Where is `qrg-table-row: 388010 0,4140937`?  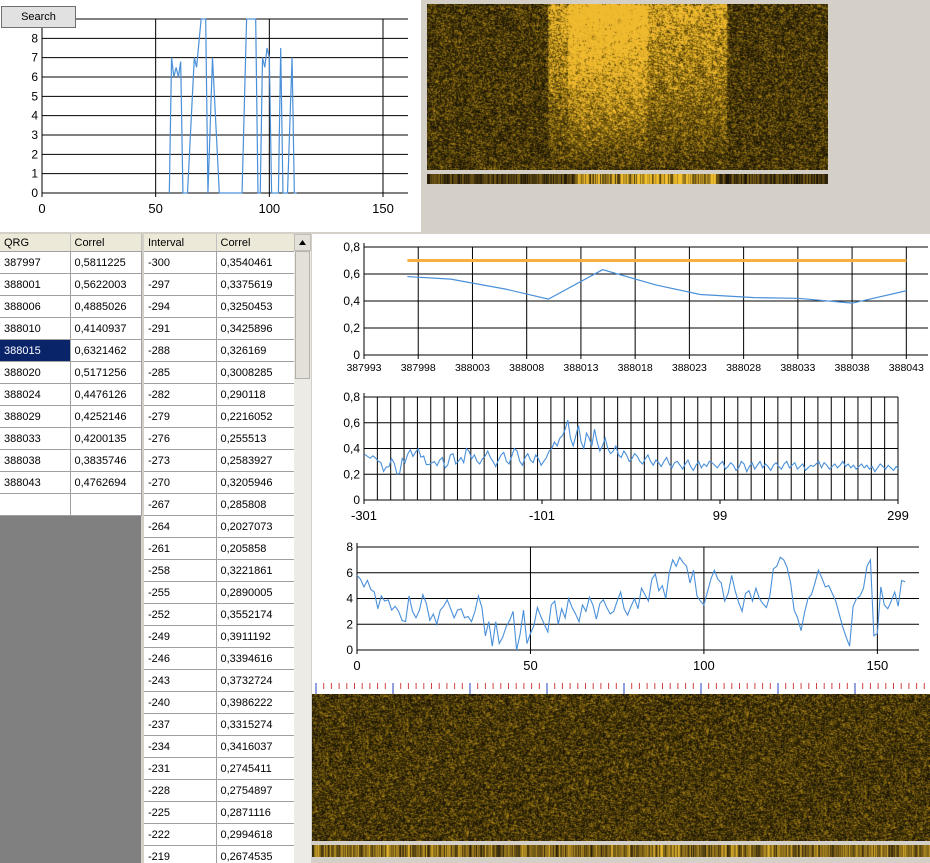 qrg-table-row: 388010 0,4140937 is located at coordinates (71, 328).